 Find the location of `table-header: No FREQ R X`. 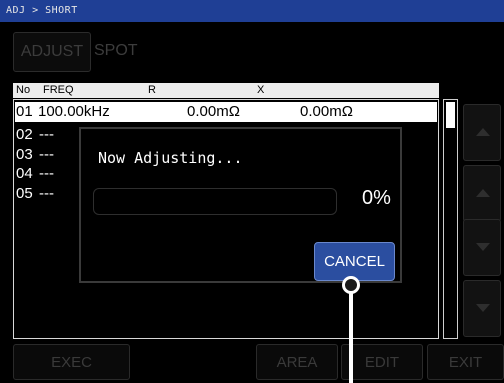

table-header: No FREQ R X is located at coordinates (226, 90).